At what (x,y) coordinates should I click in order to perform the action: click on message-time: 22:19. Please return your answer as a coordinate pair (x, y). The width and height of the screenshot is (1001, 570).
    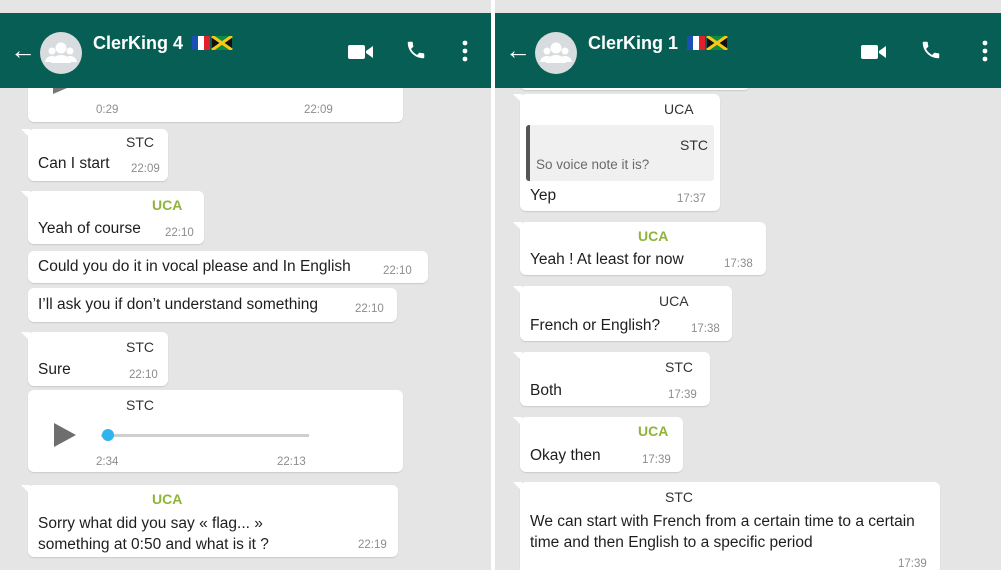
    Looking at the image, I should click on (372, 545).